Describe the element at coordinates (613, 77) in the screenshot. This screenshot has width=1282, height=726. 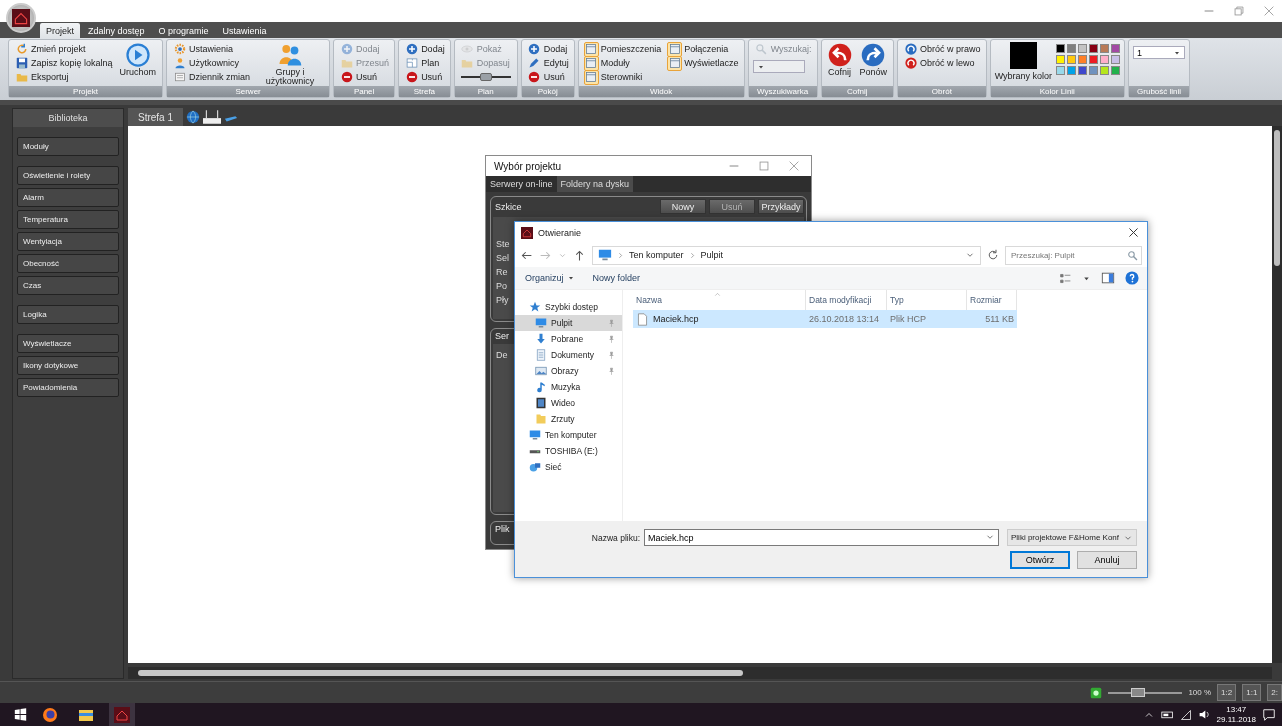
I see `ribbon-button: Sterowniki` at that location.